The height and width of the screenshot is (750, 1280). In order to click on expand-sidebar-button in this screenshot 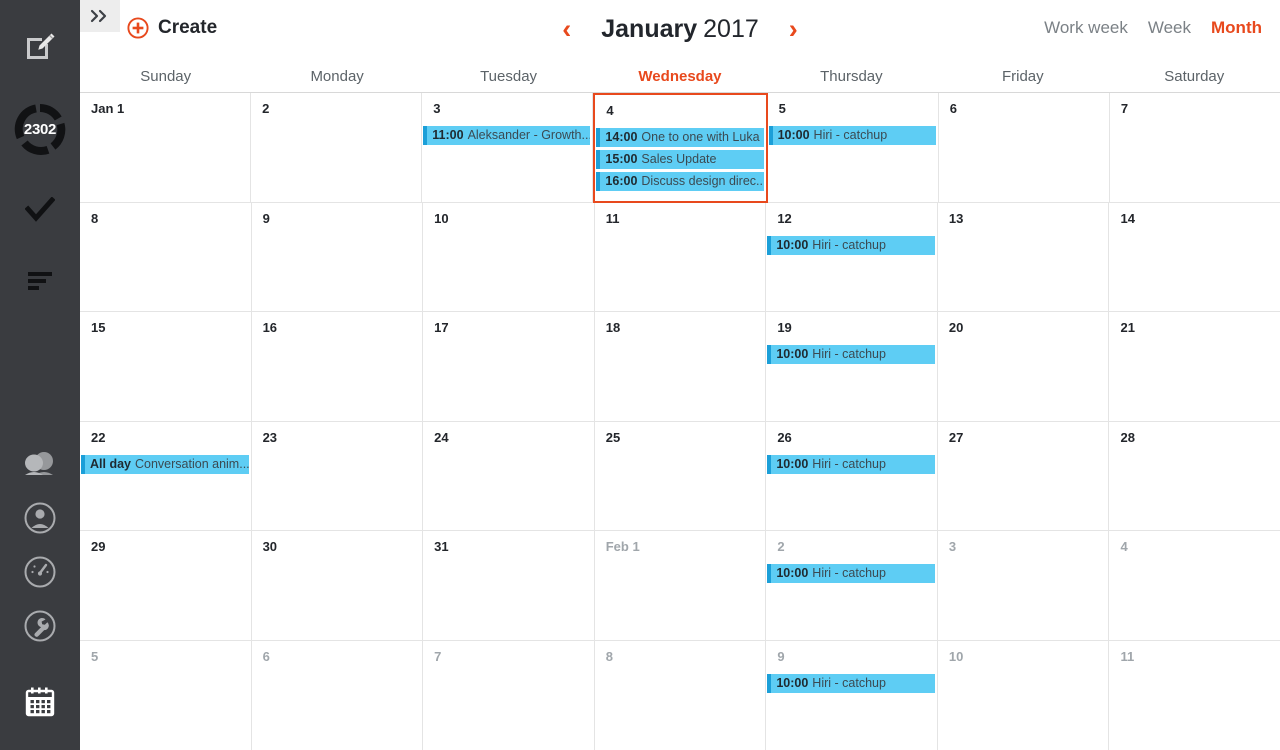, I will do `click(100, 16)`.